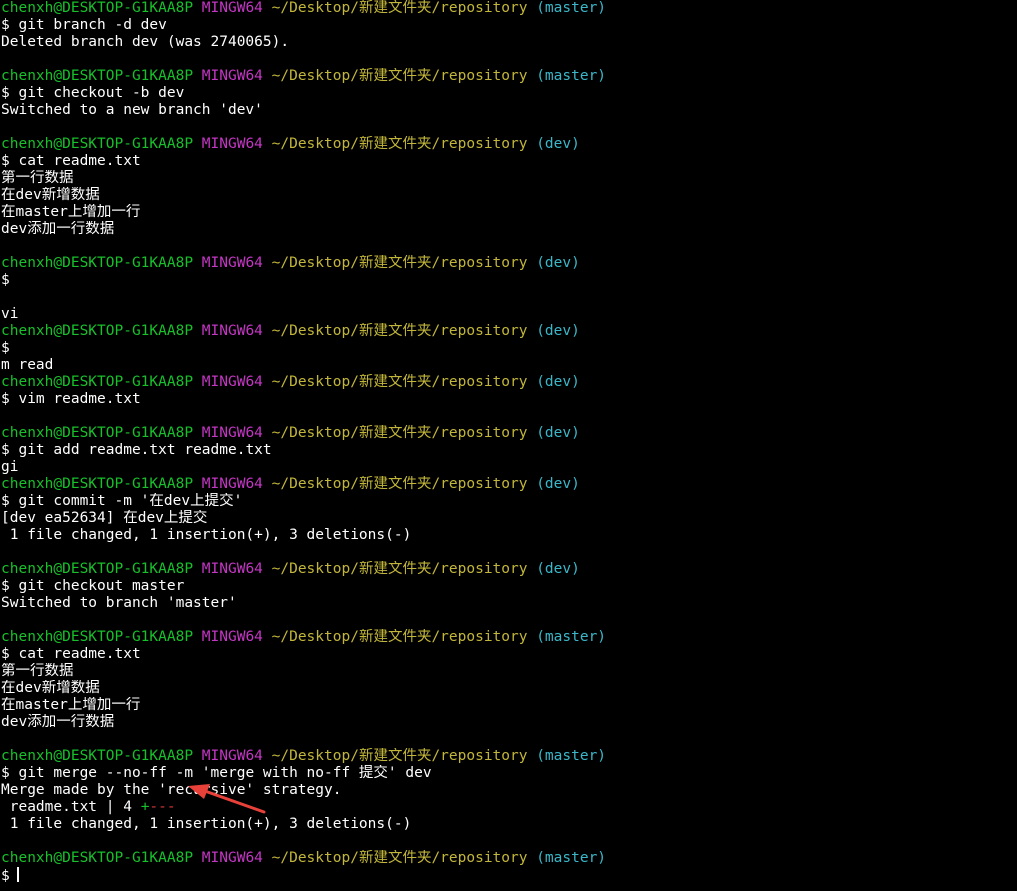  What do you see at coordinates (71, 807) in the screenshot?
I see `diffstat-file: readme.txt | 4` at bounding box center [71, 807].